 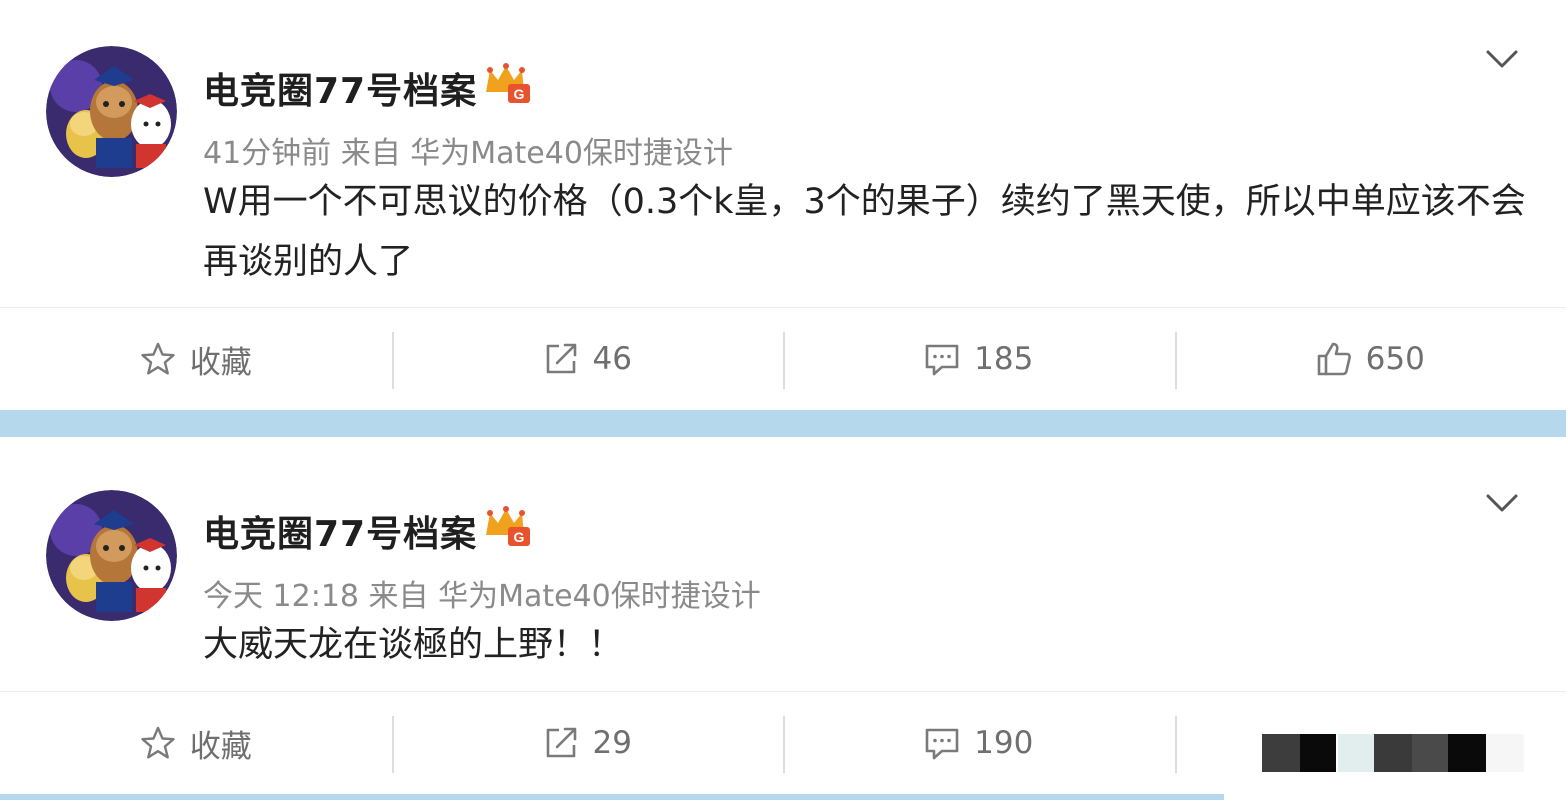 I want to click on thumbs-up-icon, so click(x=1334, y=359).